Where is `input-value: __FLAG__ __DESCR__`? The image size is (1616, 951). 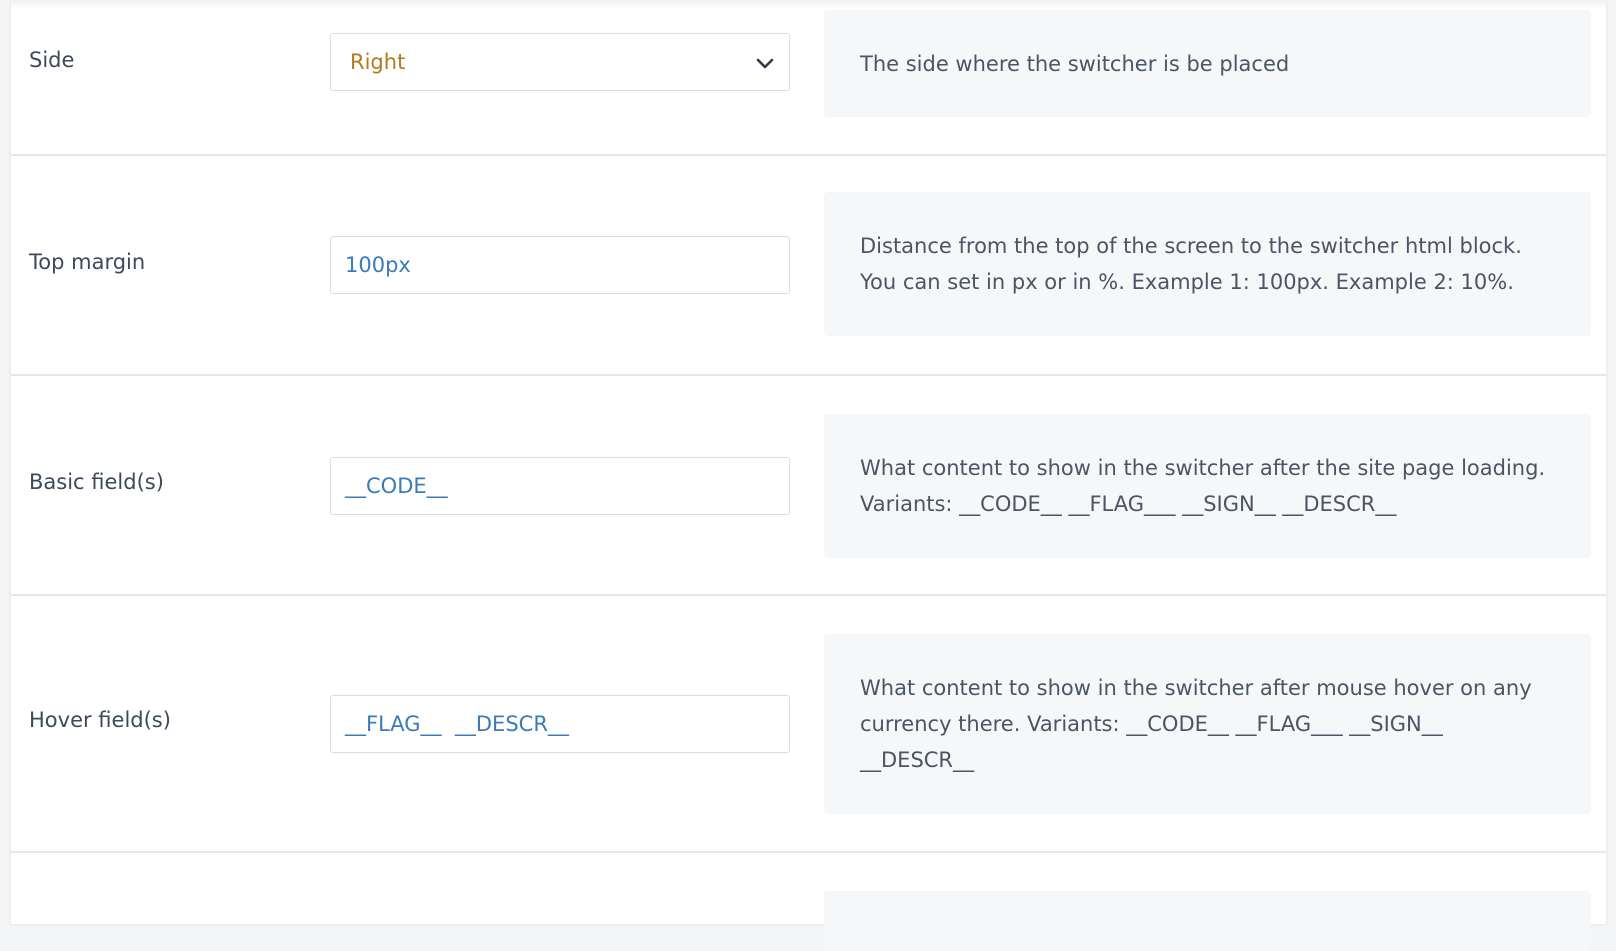
input-value: __FLAG__ __DESCR__ is located at coordinates (457, 724).